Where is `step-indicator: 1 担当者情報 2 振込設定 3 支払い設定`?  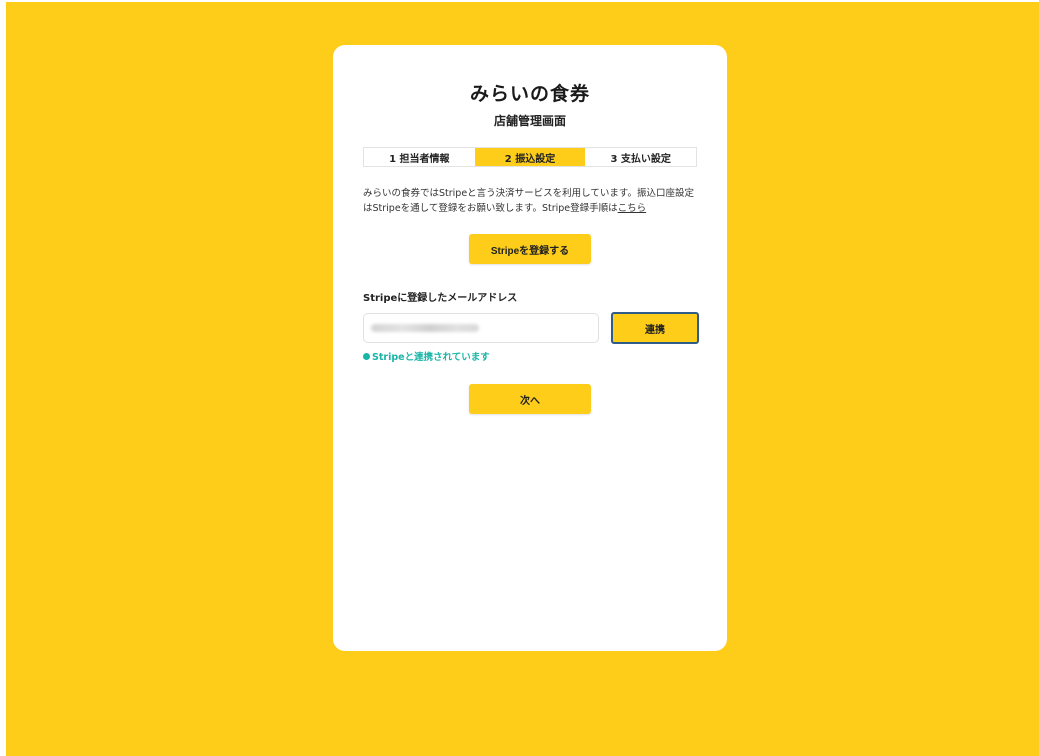
step-indicator: 1 担当者情報 2 振込設定 3 支払い設定 is located at coordinates (530, 157).